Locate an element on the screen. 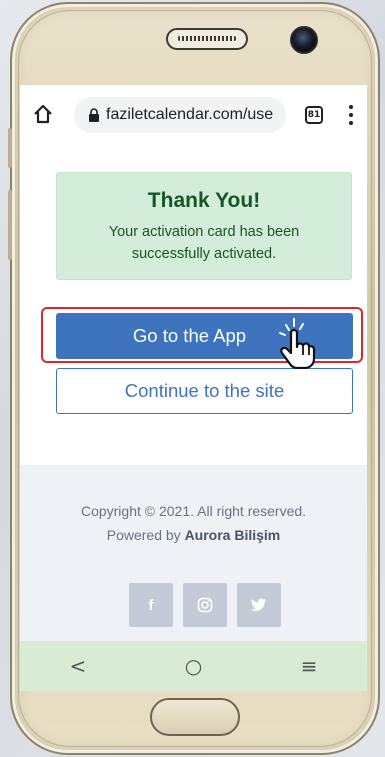  physical-home-button is located at coordinates (195, 717).